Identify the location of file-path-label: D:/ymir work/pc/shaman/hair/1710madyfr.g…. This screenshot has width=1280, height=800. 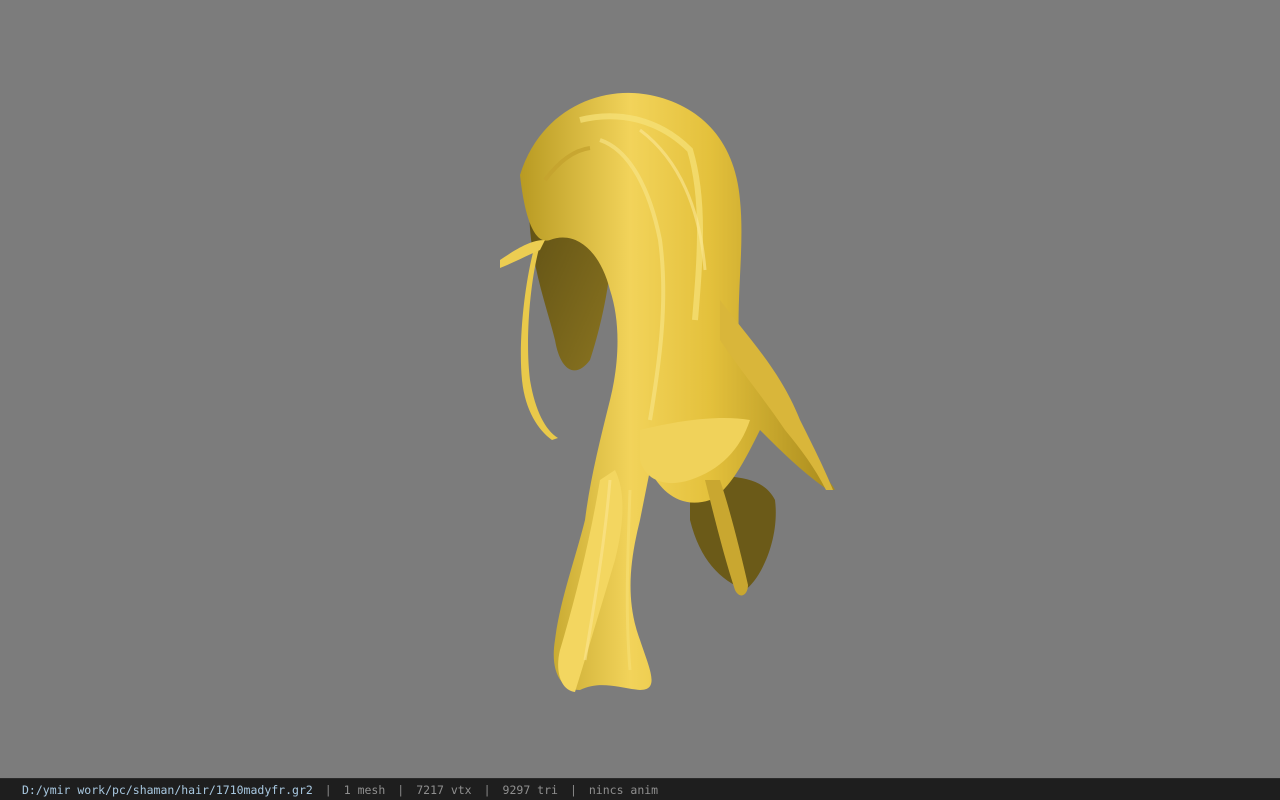
(167, 789).